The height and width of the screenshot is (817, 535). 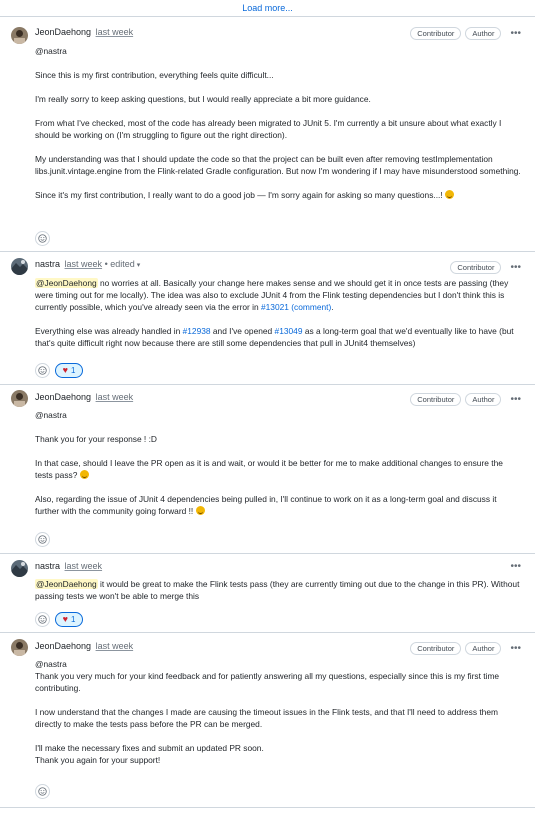 I want to click on paragraph: Thank you for your response ! :D, so click(x=96, y=439).